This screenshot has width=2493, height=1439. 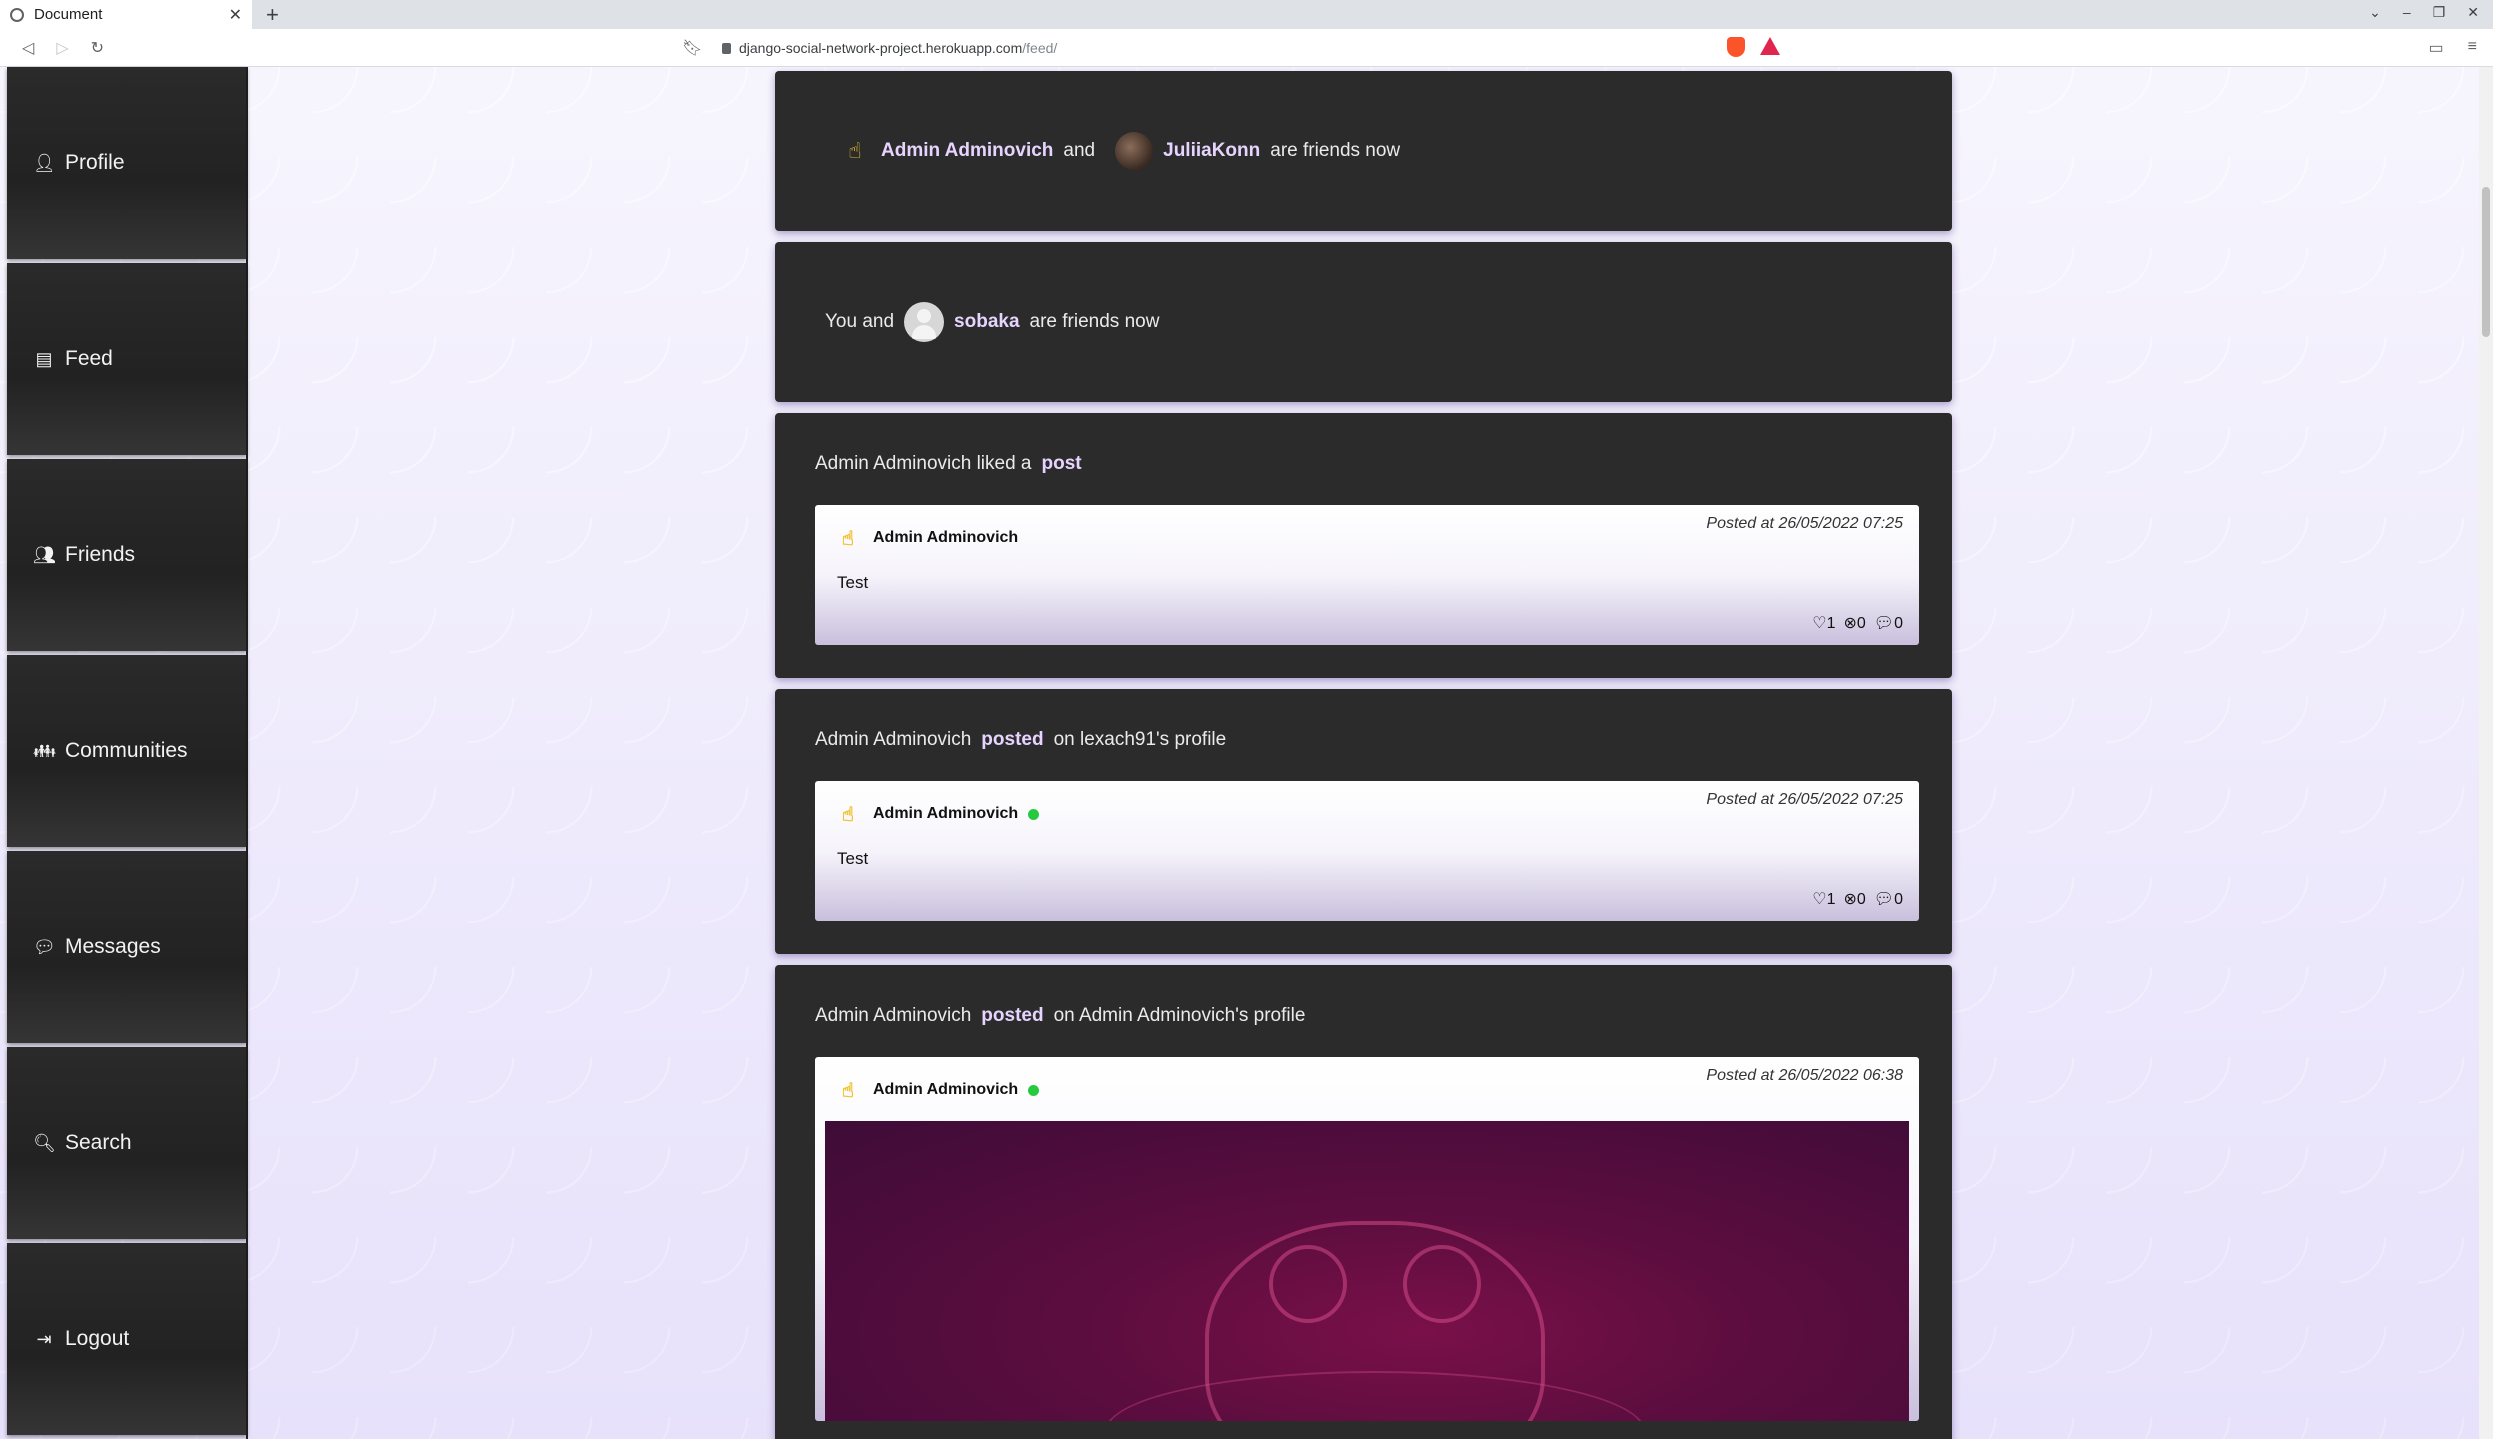 What do you see at coordinates (1367, 464) in the screenshot?
I see `activity-header: Admin Adminovich liked a post` at bounding box center [1367, 464].